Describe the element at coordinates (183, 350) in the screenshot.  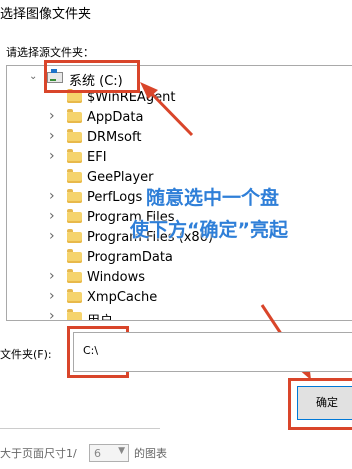
I see `folder-path-input` at that location.